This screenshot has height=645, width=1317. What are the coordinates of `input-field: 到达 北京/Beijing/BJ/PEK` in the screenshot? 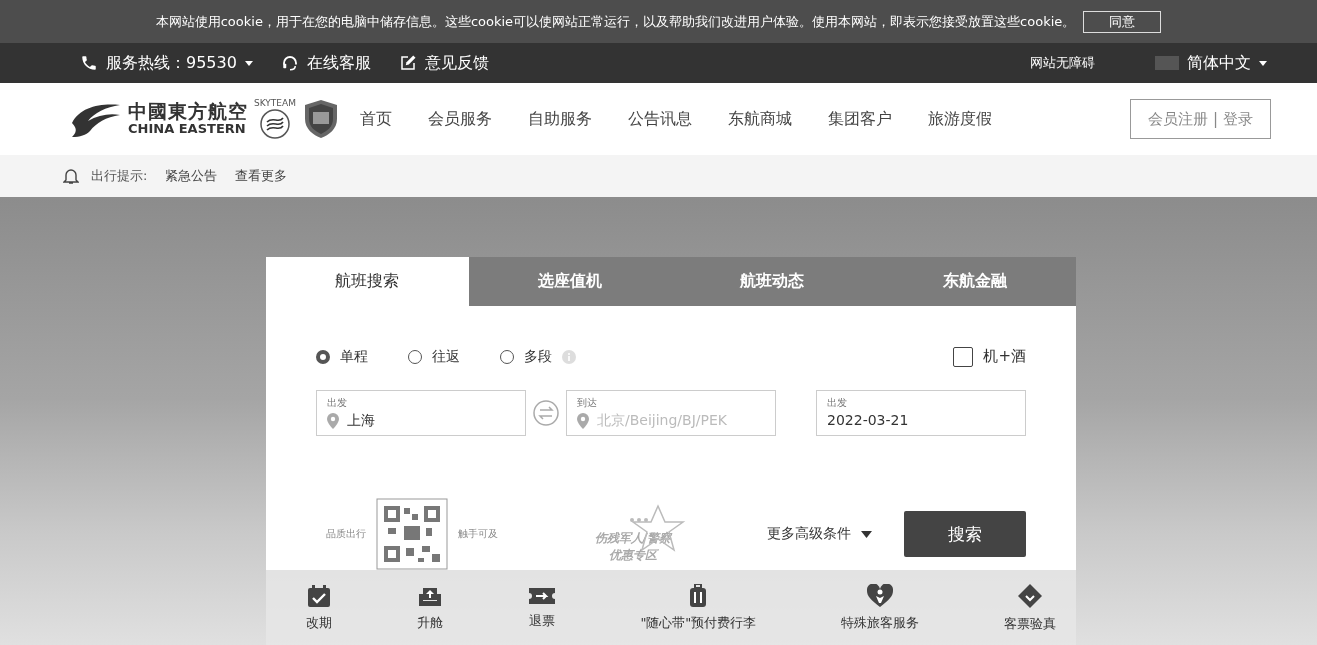 It's located at (671, 413).